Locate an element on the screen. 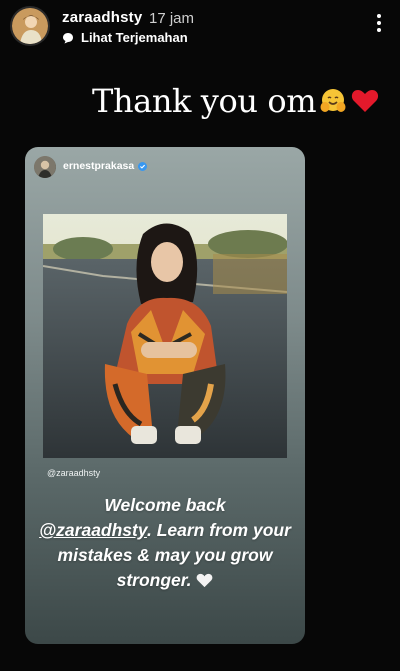 Image resolution: width=400 pixels, height=671 pixels. avatar is located at coordinates (30, 26).